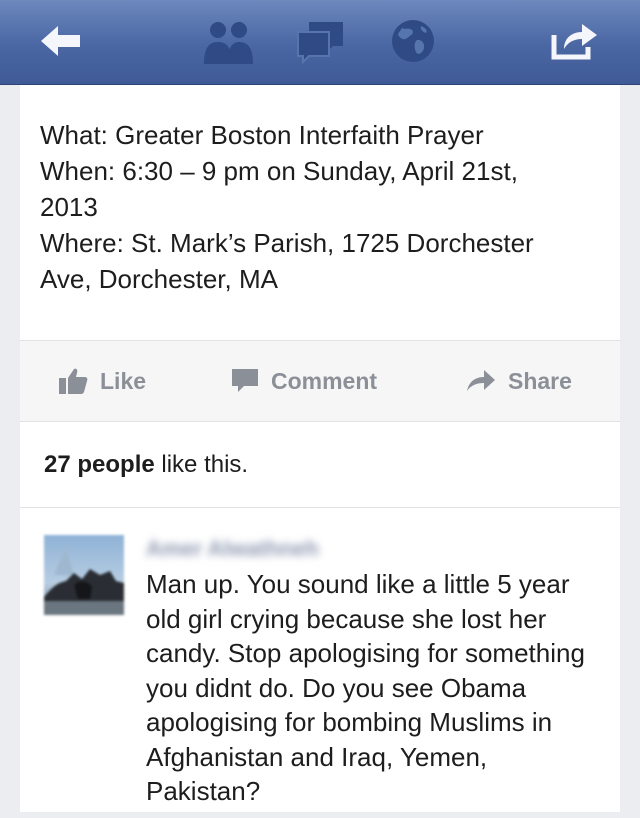 The image size is (640, 818). What do you see at coordinates (320, 464) in the screenshot?
I see `likes-summary: 27 people like this.` at bounding box center [320, 464].